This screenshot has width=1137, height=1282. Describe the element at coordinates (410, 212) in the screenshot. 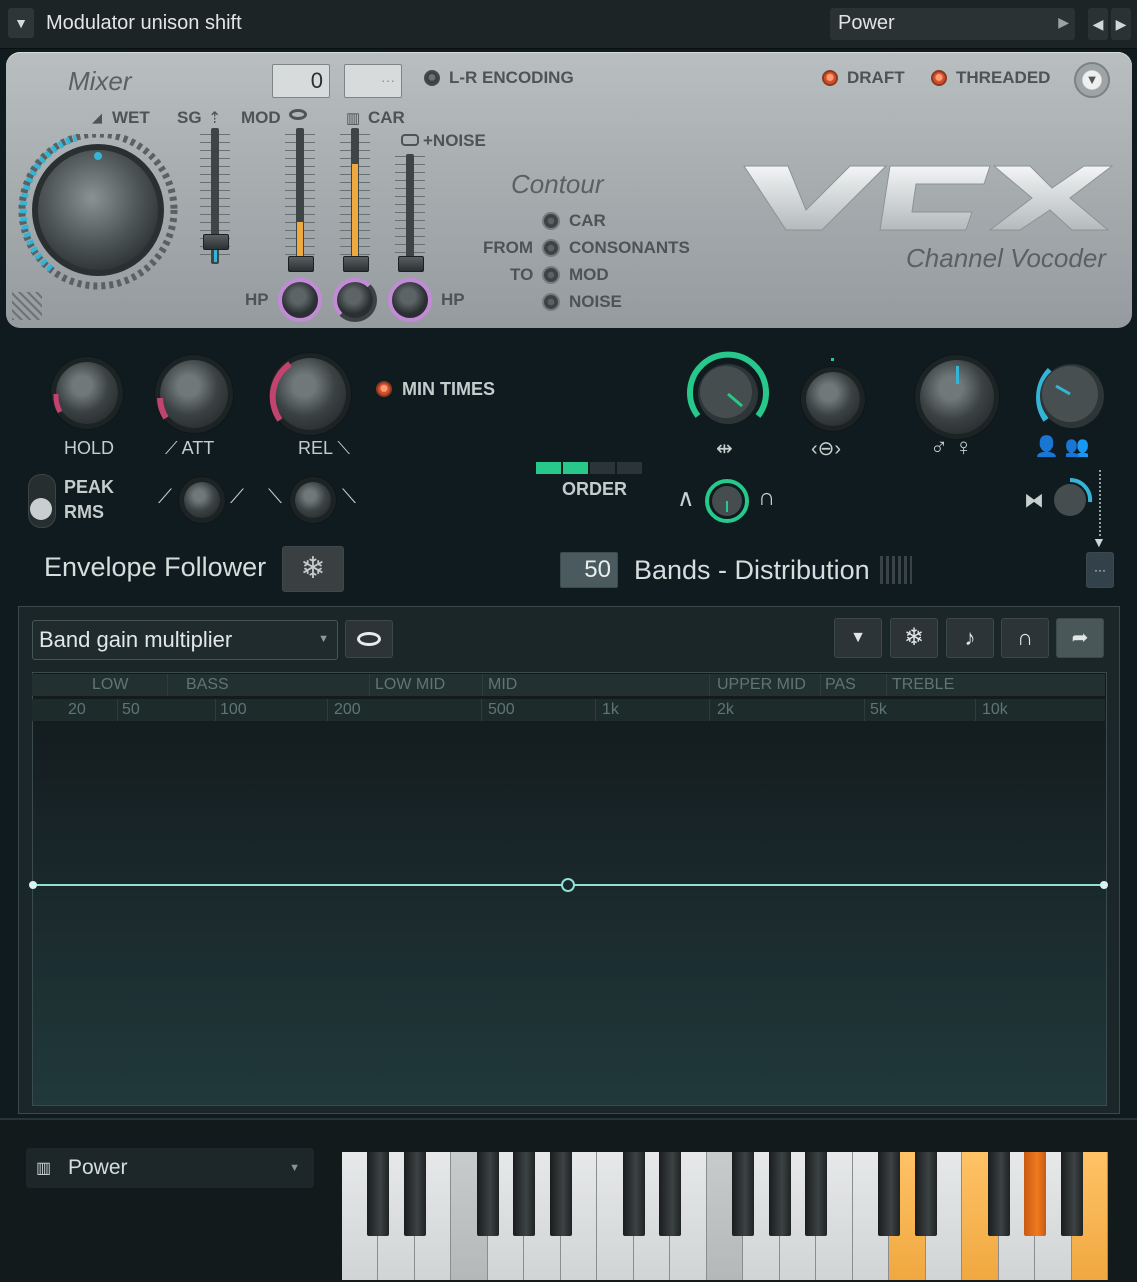

I see `noise-fader-track` at that location.